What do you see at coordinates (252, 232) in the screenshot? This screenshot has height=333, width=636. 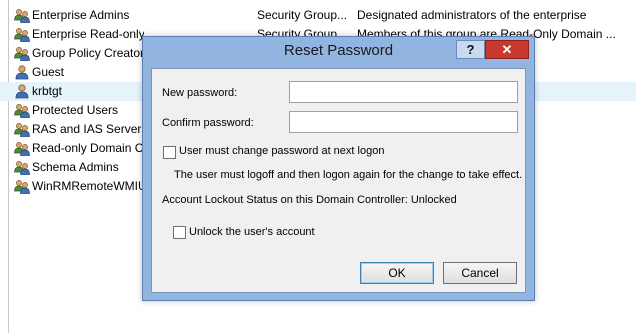 I see `unlock-account-label: Unlock the user's account` at bounding box center [252, 232].